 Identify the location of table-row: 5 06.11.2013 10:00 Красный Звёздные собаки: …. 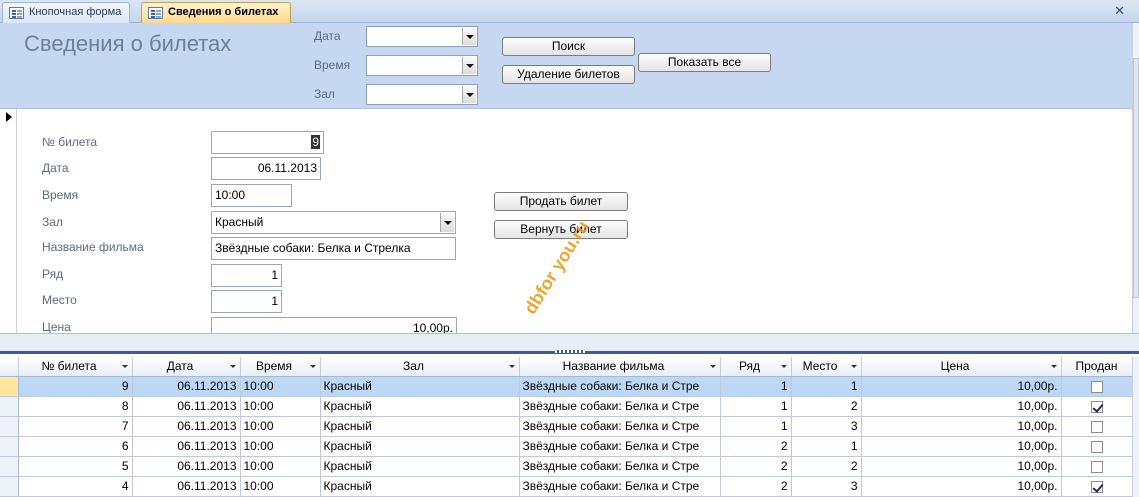
(566, 466).